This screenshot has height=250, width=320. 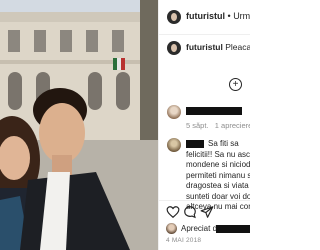 I want to click on author-avatar, so click(x=174, y=17).